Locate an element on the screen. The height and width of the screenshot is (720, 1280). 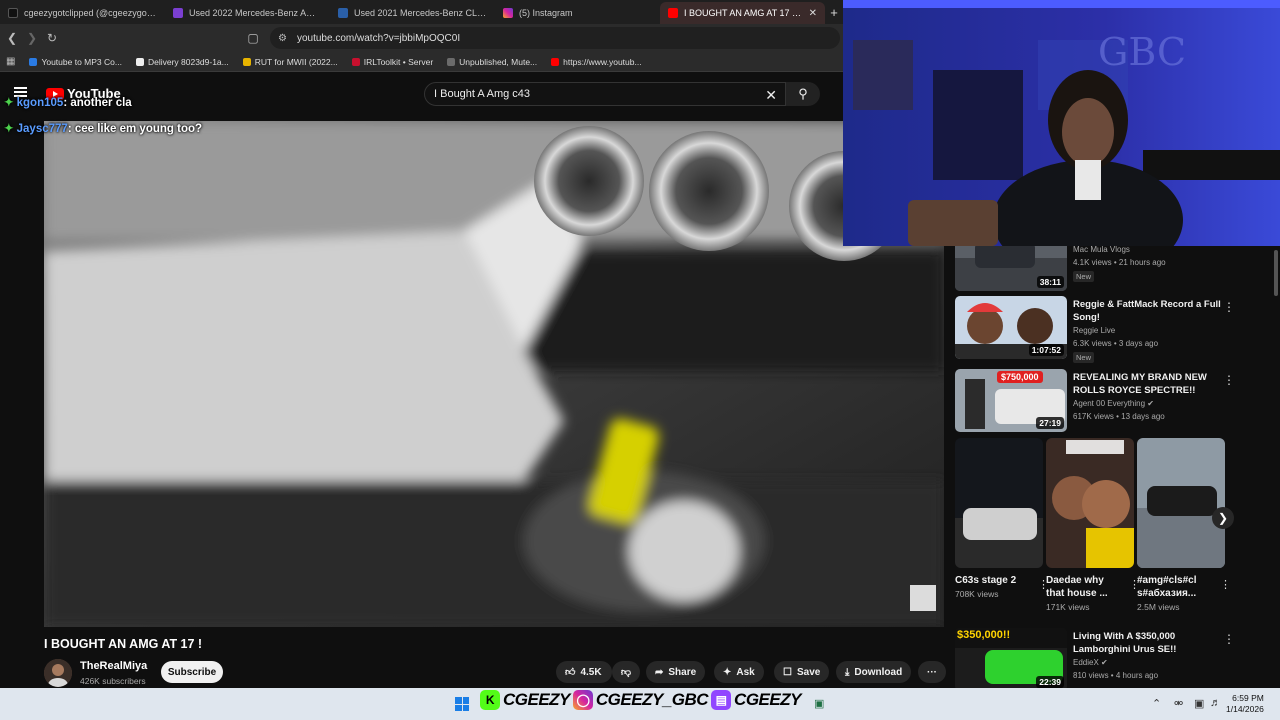
ask-button: ✦ Ask is located at coordinates (739, 672).